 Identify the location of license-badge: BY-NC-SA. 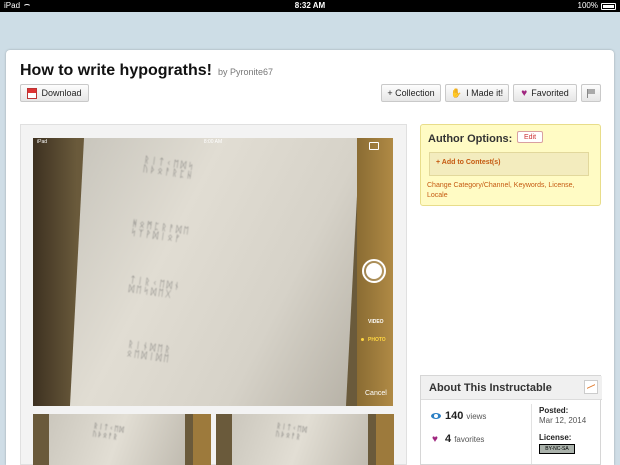
(557, 449).